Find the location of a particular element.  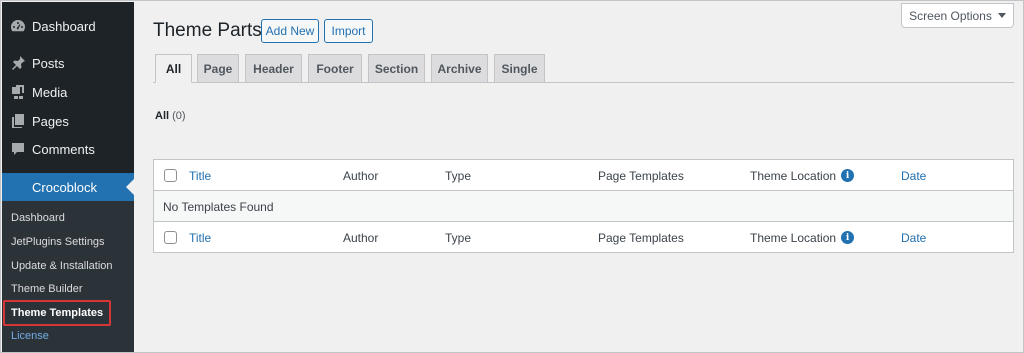

tab-footer: Footer is located at coordinates (335, 68).